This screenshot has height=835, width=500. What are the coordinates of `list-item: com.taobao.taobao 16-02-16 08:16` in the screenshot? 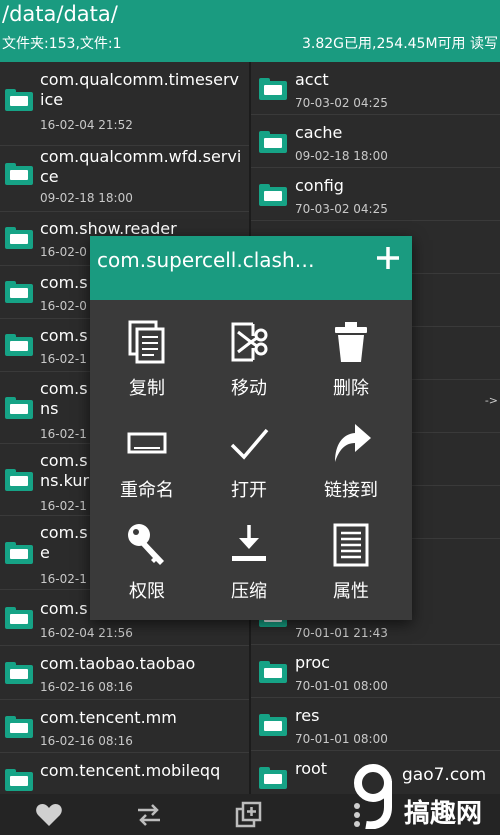 It's located at (124, 673).